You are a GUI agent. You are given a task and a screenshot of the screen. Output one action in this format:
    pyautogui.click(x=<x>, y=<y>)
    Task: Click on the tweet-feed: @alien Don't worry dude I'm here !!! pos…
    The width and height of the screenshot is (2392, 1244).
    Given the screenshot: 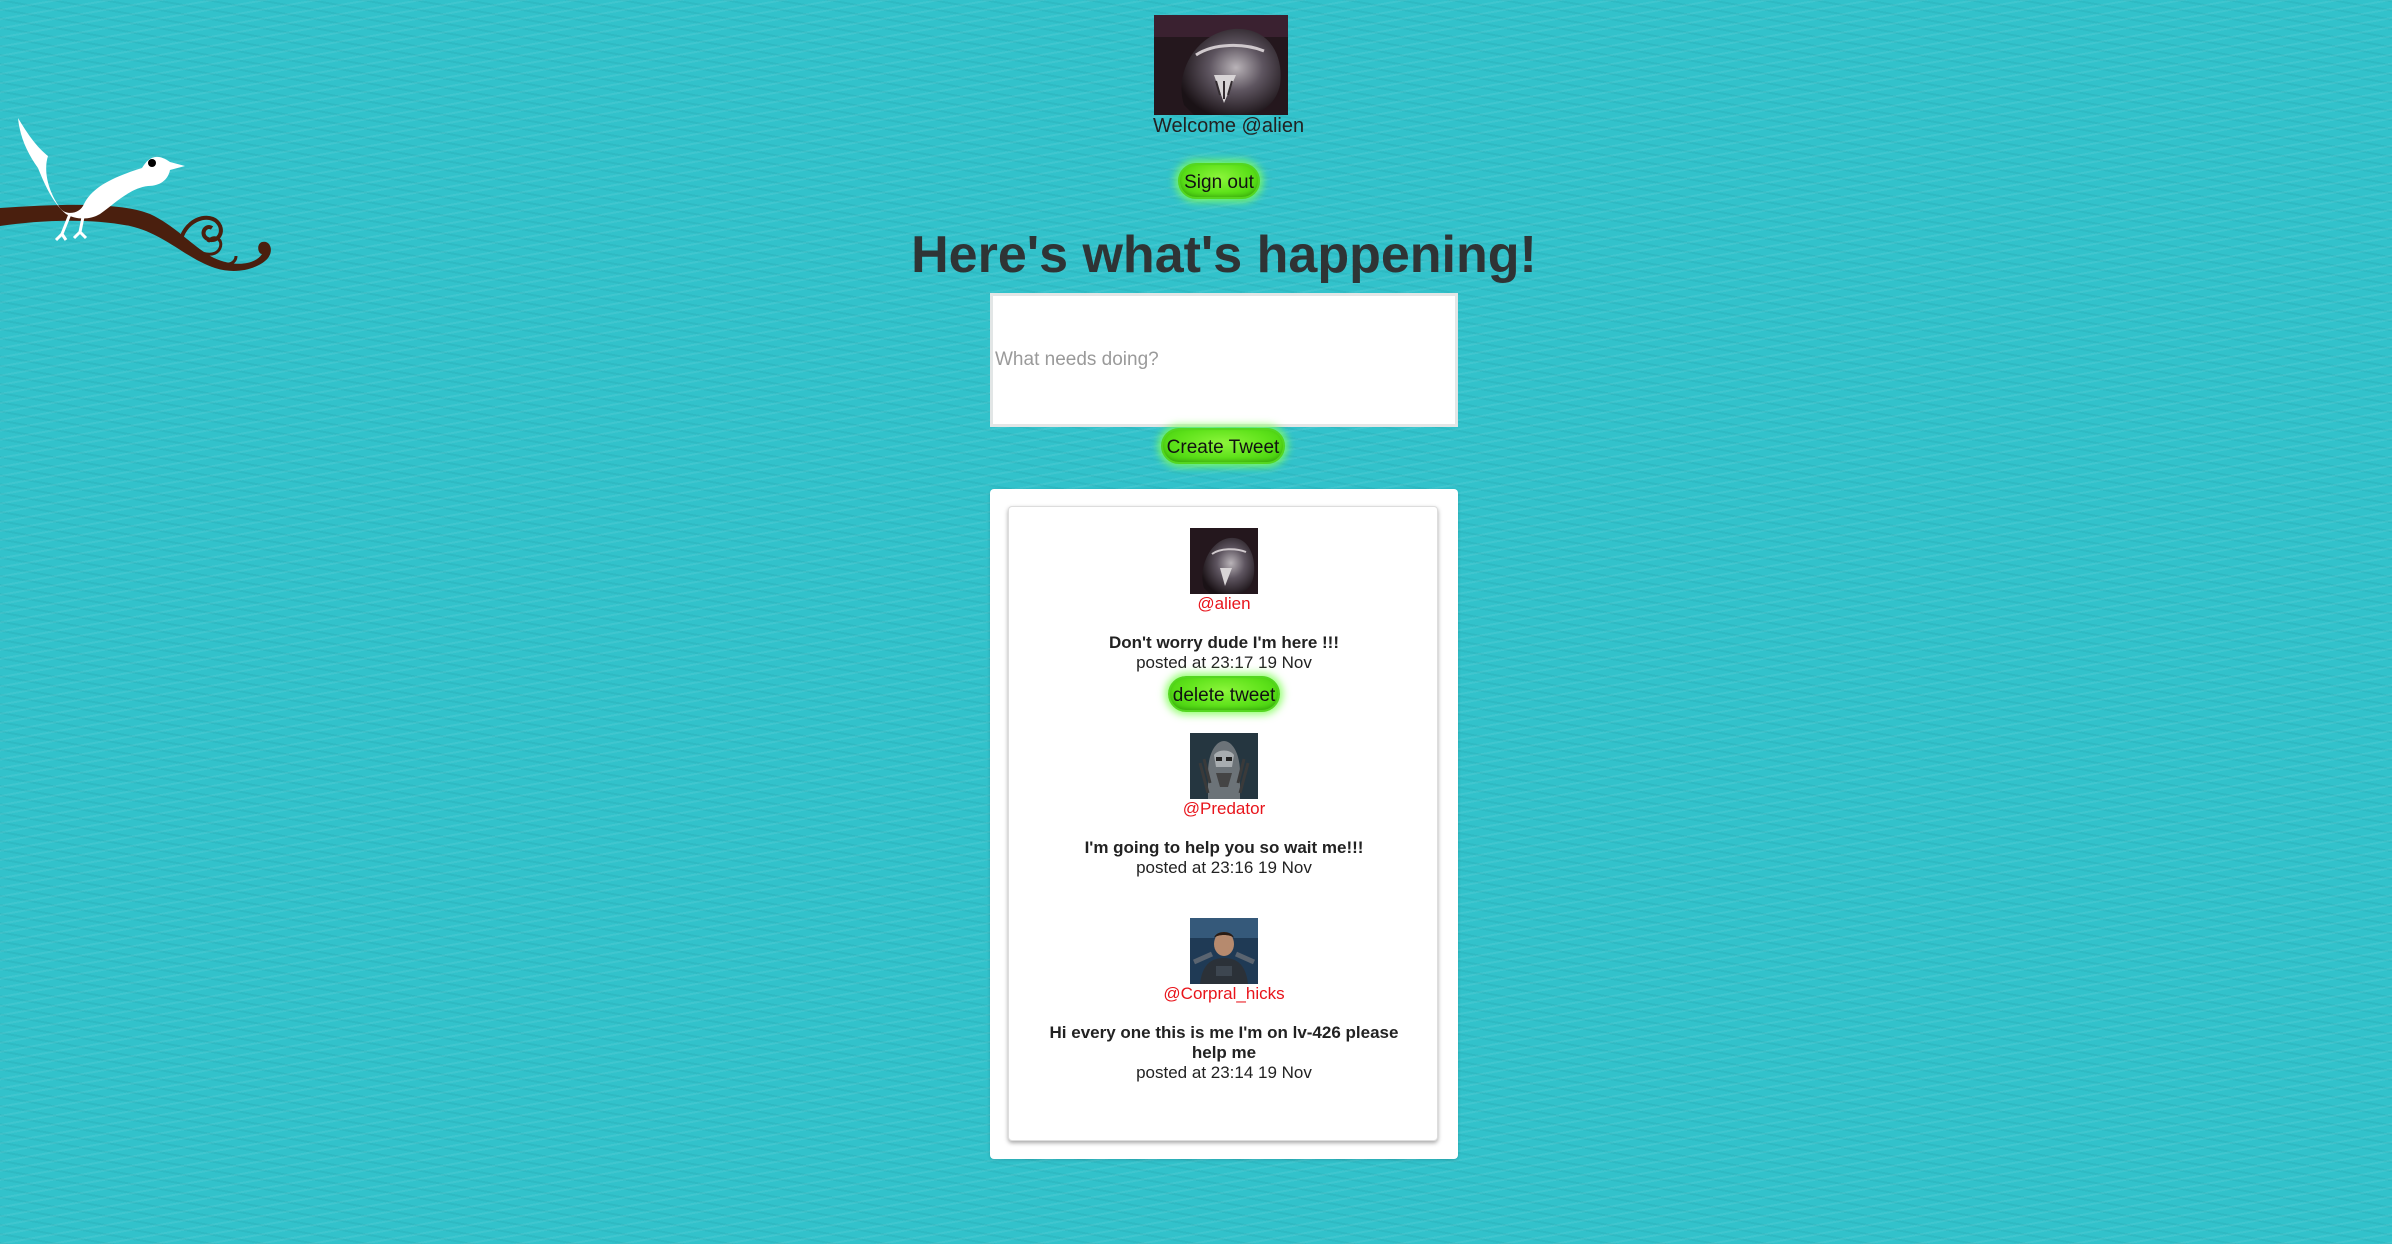 What is the action you would take?
    pyautogui.click(x=1224, y=824)
    